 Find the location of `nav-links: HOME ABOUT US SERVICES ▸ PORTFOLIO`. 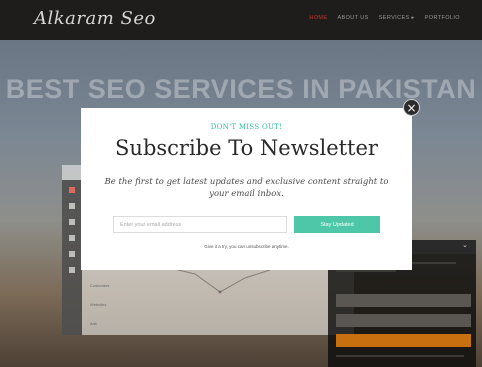

nav-links: HOME ABOUT US SERVICES ▸ PORTFOLIO is located at coordinates (384, 18).